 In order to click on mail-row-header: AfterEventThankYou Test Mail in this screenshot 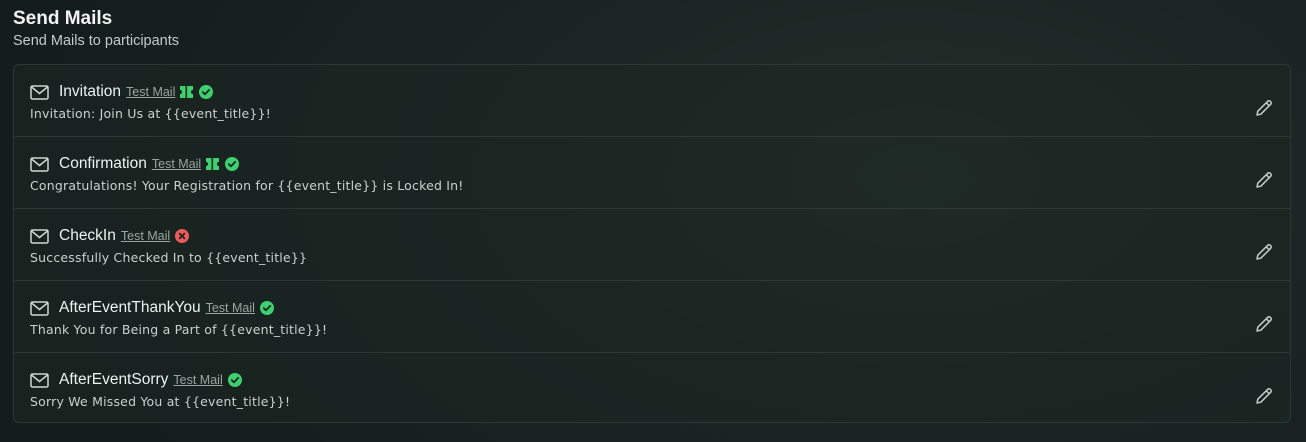, I will do `click(152, 308)`.